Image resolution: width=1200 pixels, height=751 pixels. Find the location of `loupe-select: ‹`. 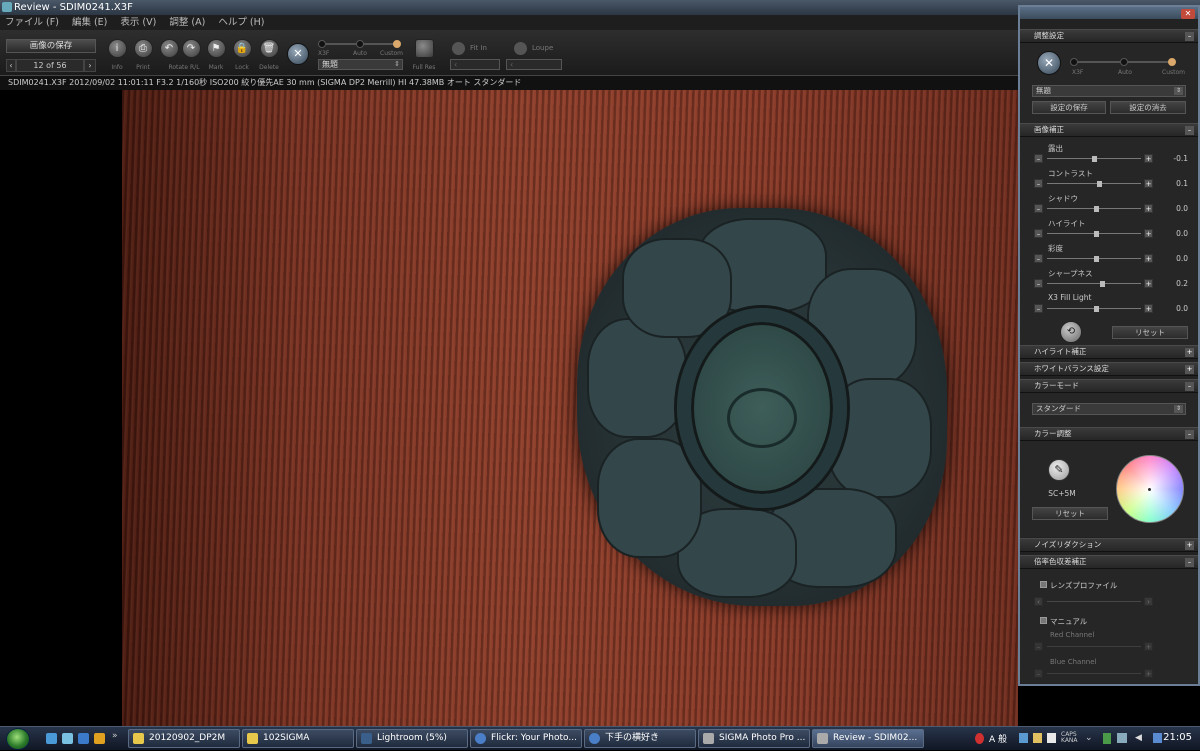

loupe-select: ‹ is located at coordinates (534, 64).